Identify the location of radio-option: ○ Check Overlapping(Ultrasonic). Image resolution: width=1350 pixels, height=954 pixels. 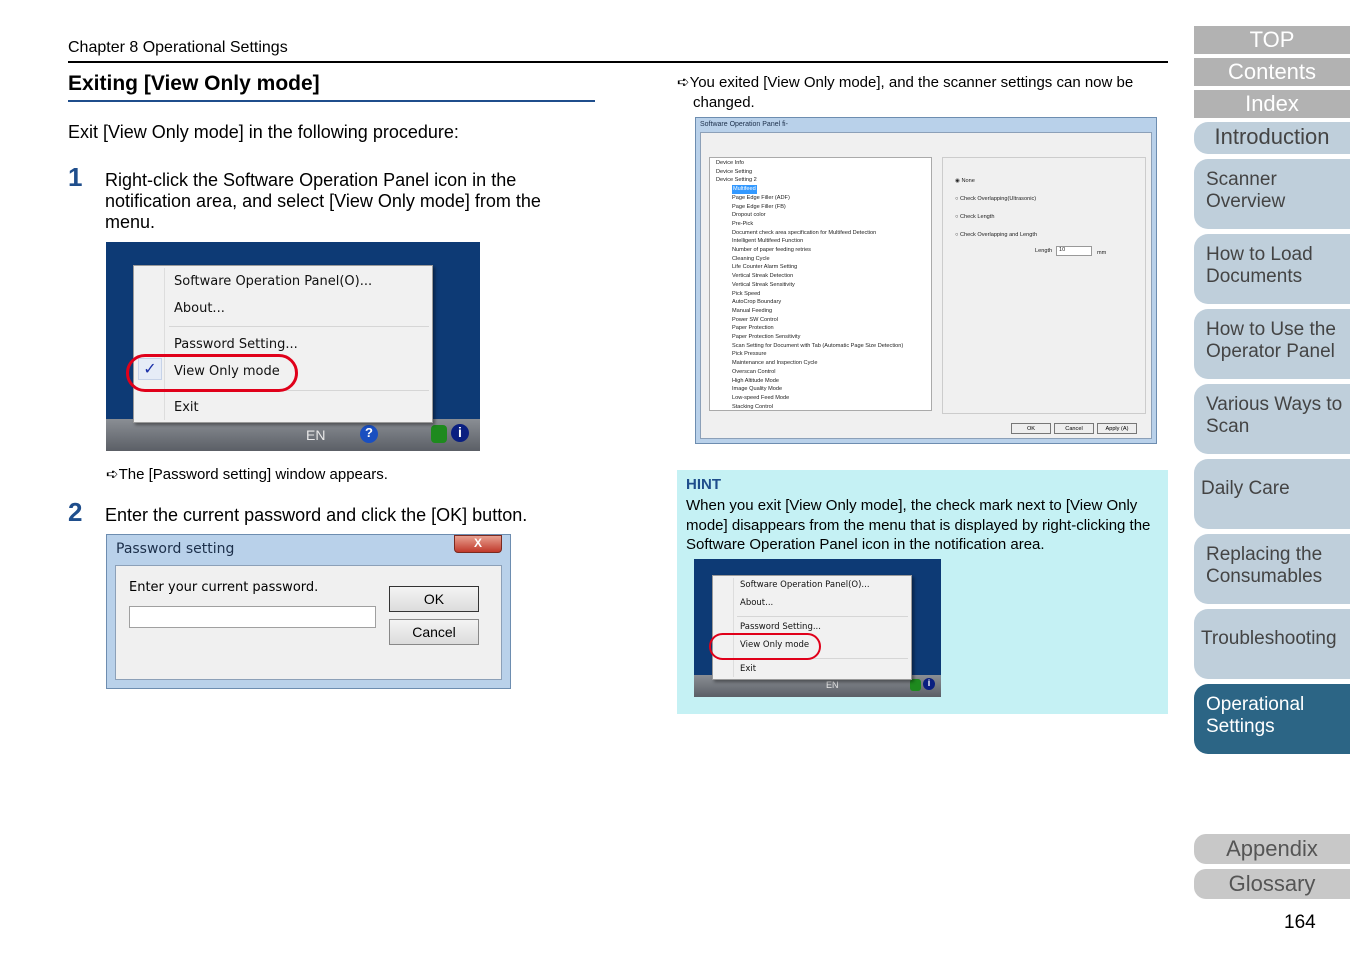
(995, 199).